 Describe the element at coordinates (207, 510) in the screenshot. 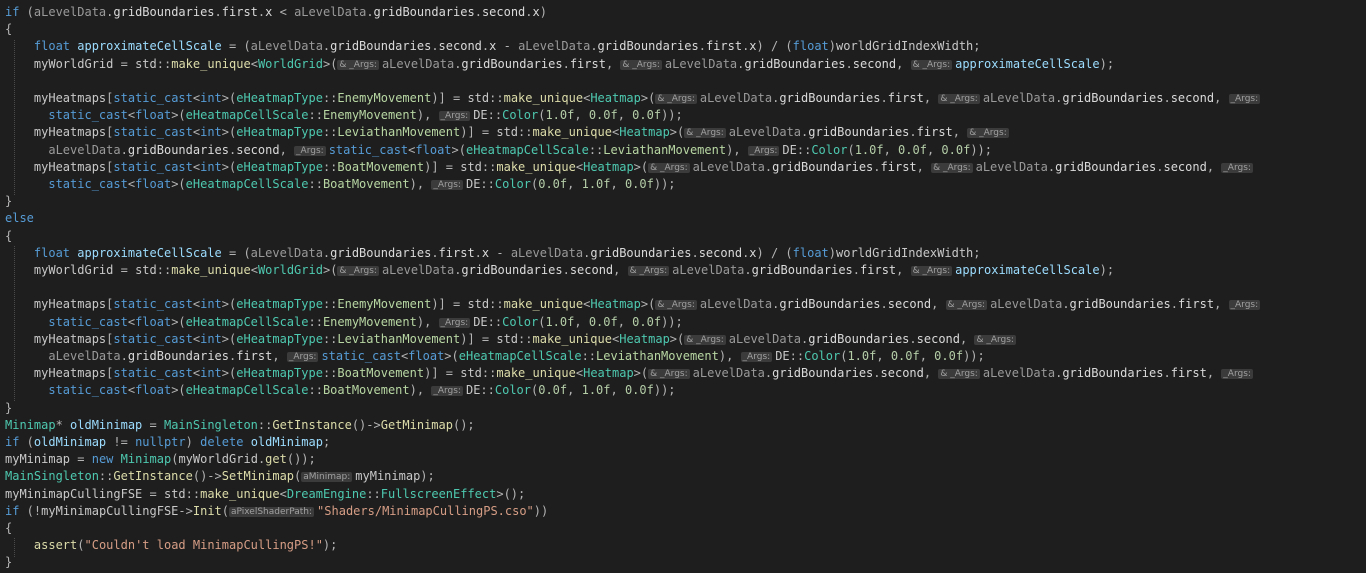

I see `function-token: Init` at that location.